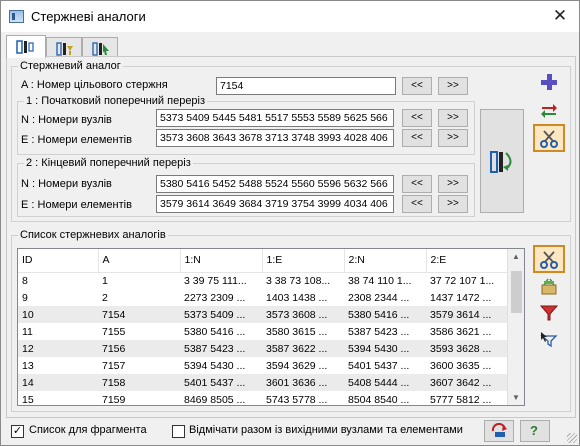 Image resolution: width=580 pixels, height=446 pixels. Describe the element at coordinates (114, 331) in the screenshot. I see `cell-a: 7155` at that location.